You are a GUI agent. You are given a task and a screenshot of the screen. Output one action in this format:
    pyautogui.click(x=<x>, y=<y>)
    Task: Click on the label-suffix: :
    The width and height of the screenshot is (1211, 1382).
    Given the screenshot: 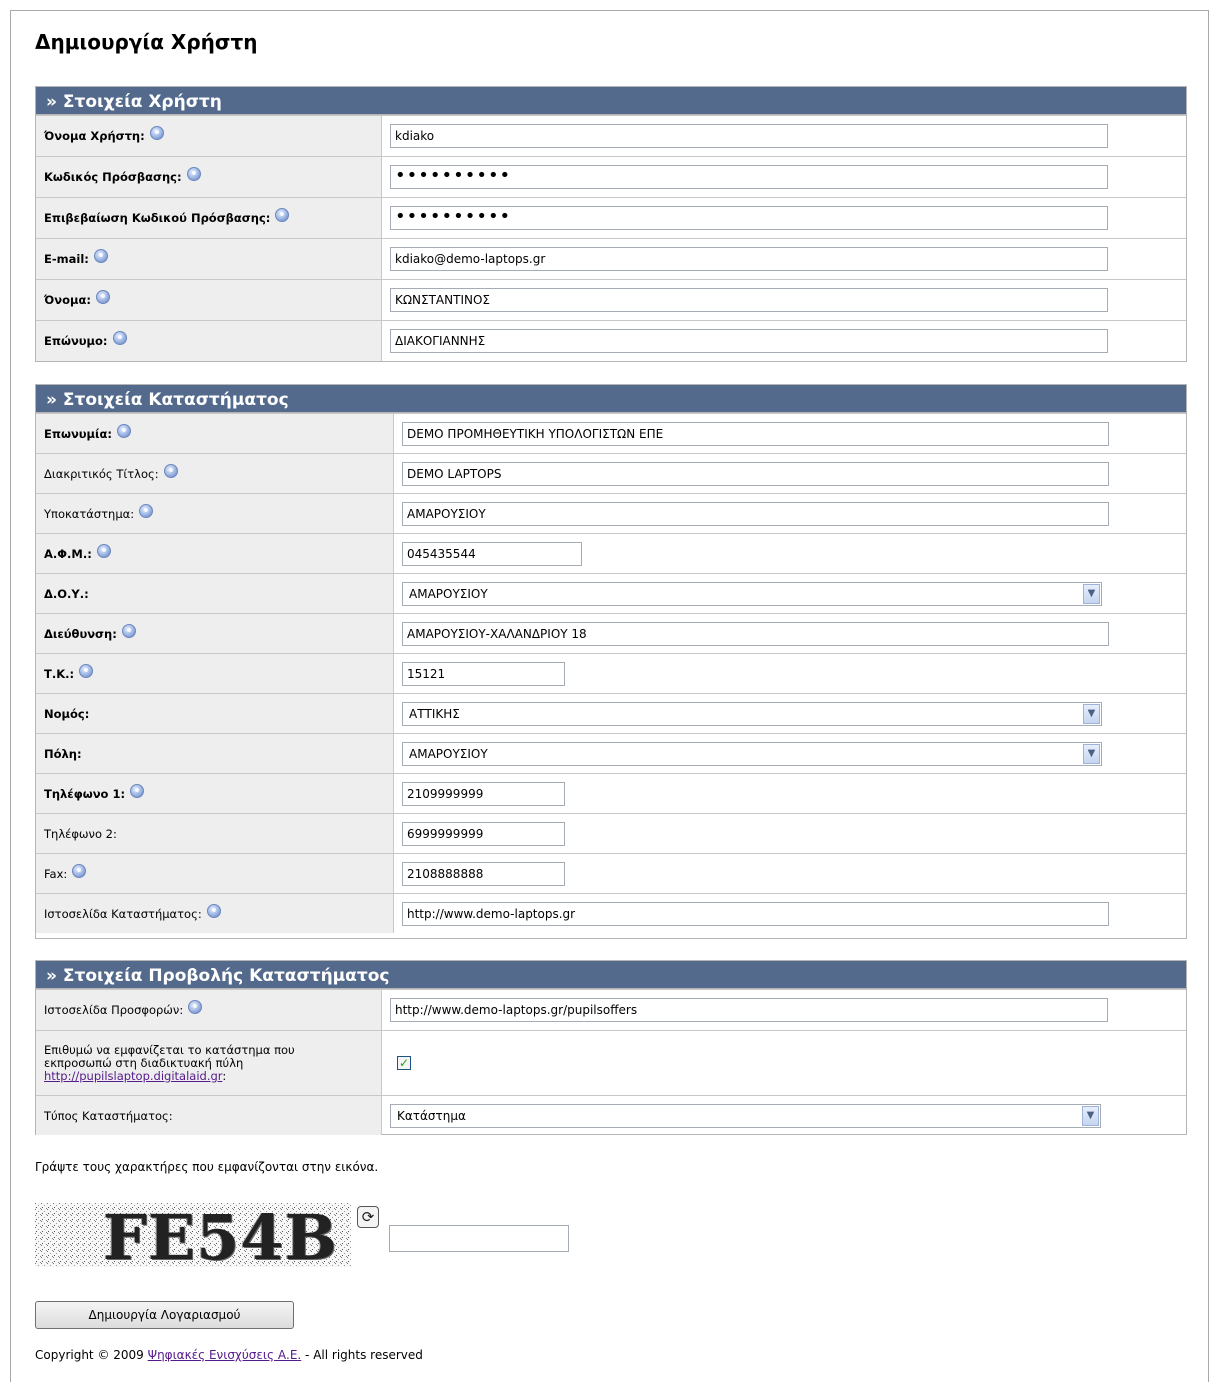 What is the action you would take?
    pyautogui.click(x=224, y=1075)
    